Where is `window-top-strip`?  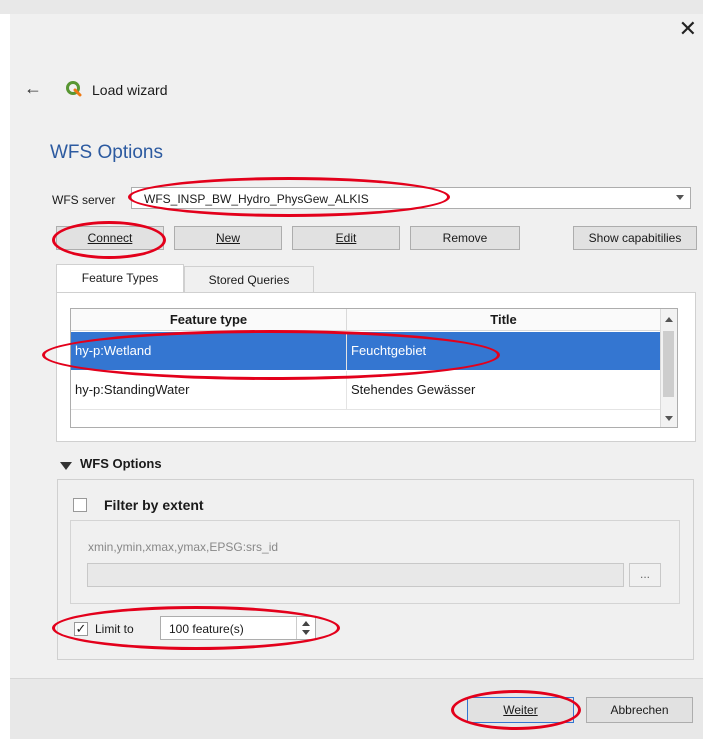
window-top-strip is located at coordinates (351, 7).